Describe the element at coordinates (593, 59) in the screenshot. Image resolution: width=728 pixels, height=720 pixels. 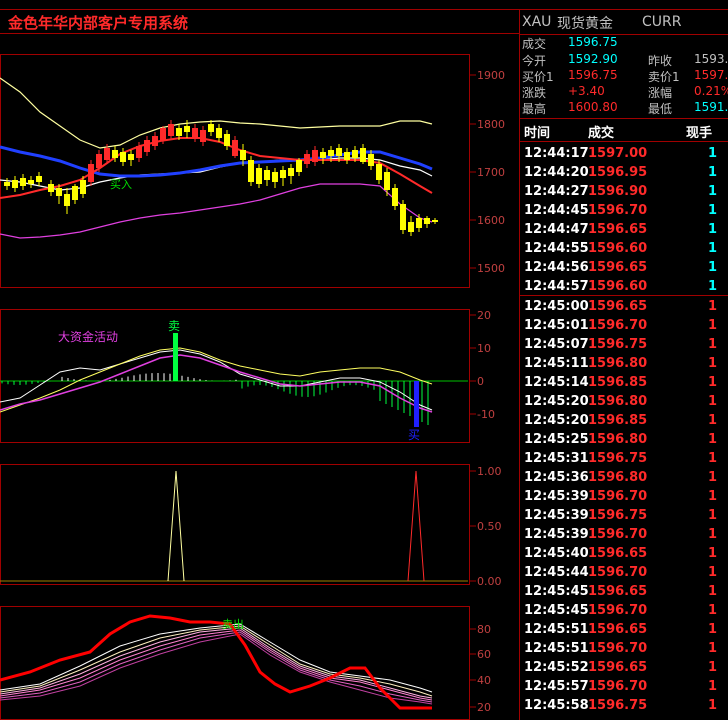
I see `open-value: 1592.90` at that location.